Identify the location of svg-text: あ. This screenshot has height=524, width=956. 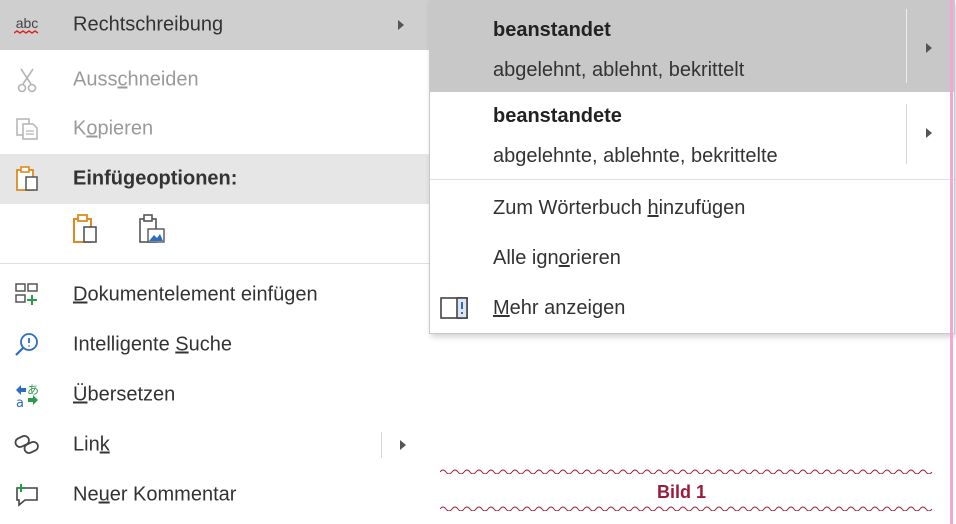
(33, 390).